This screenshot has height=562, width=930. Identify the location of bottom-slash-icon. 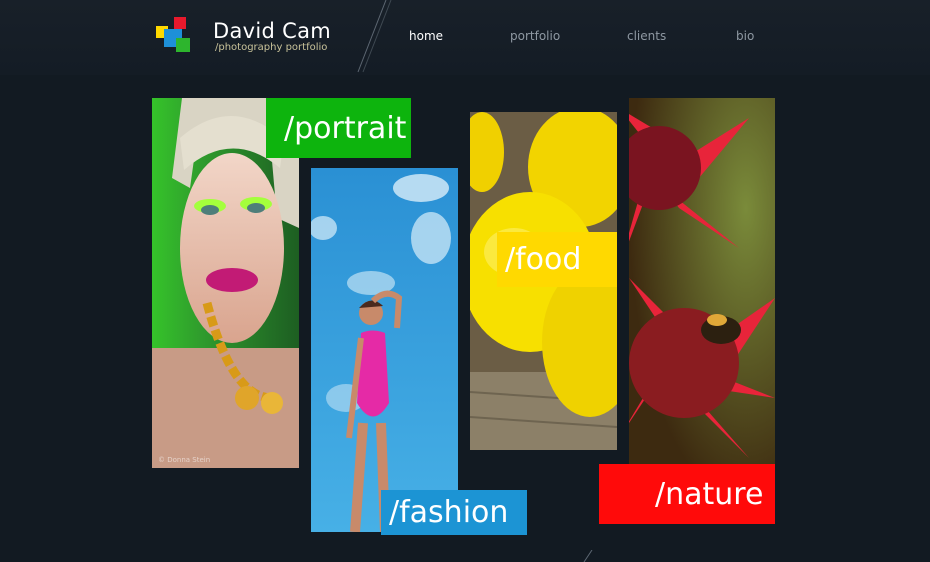
(588, 556).